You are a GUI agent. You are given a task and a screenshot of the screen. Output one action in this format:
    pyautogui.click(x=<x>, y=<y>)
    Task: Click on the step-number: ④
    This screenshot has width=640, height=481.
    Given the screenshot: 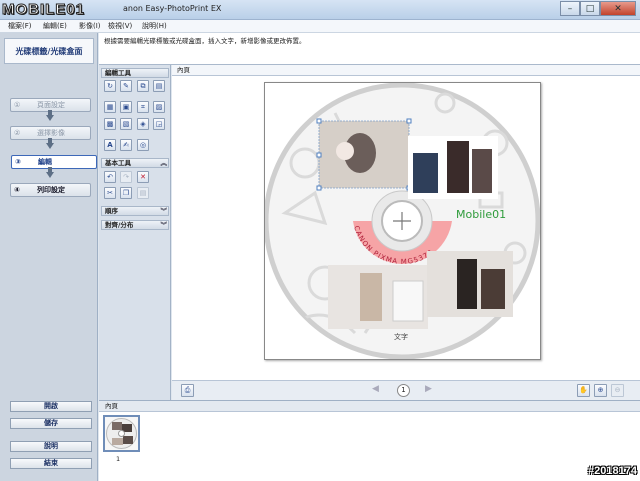 What is the action you would take?
    pyautogui.click(x=17, y=190)
    